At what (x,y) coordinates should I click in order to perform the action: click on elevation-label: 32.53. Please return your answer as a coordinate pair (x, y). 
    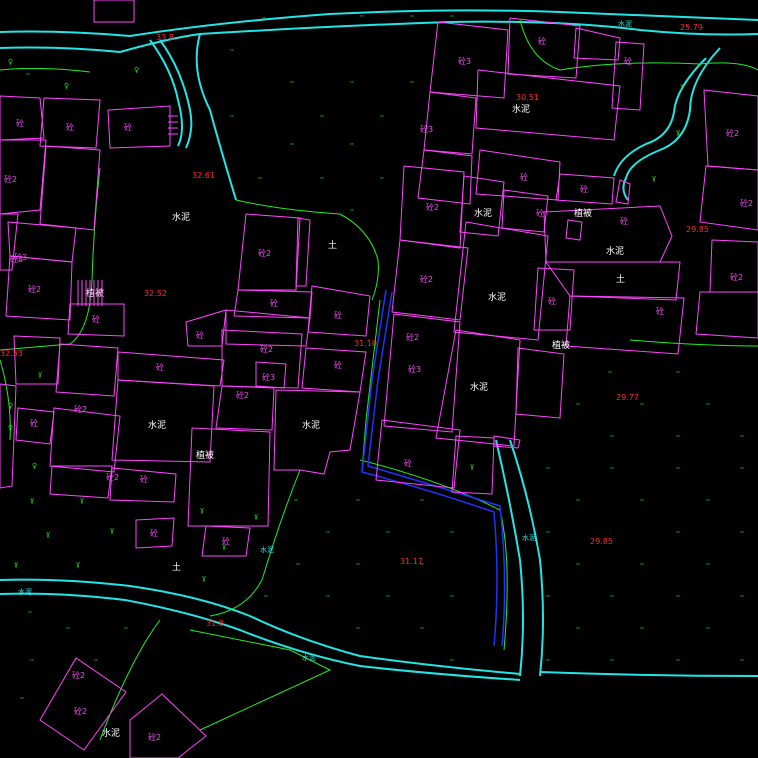
    Looking at the image, I should click on (11, 353).